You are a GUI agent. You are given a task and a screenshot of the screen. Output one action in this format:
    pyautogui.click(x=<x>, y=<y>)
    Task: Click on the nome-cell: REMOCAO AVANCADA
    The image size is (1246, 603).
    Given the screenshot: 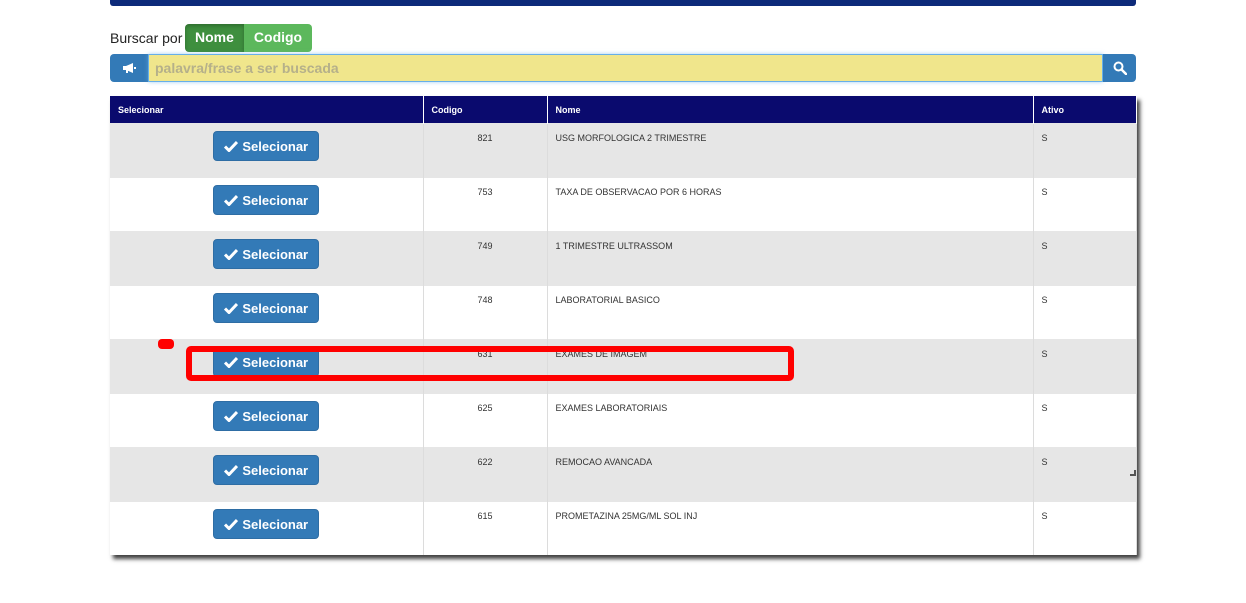 What is the action you would take?
    pyautogui.click(x=790, y=474)
    